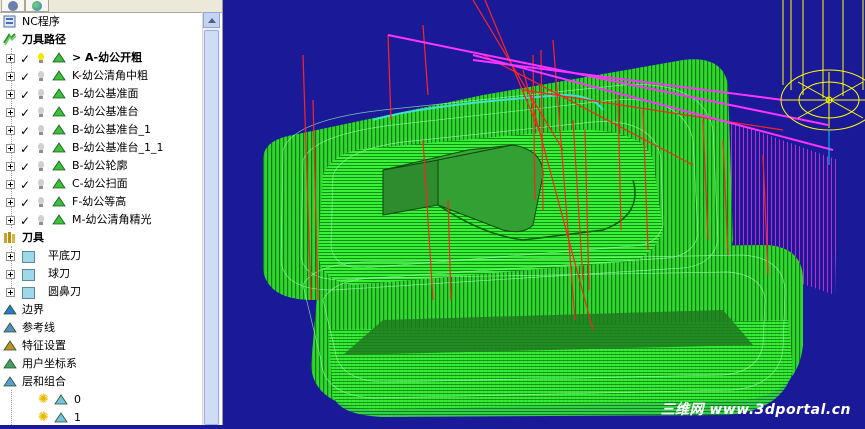 The image size is (865, 429). I want to click on toolpath-label: K-幼公清角中粗, so click(110, 75).